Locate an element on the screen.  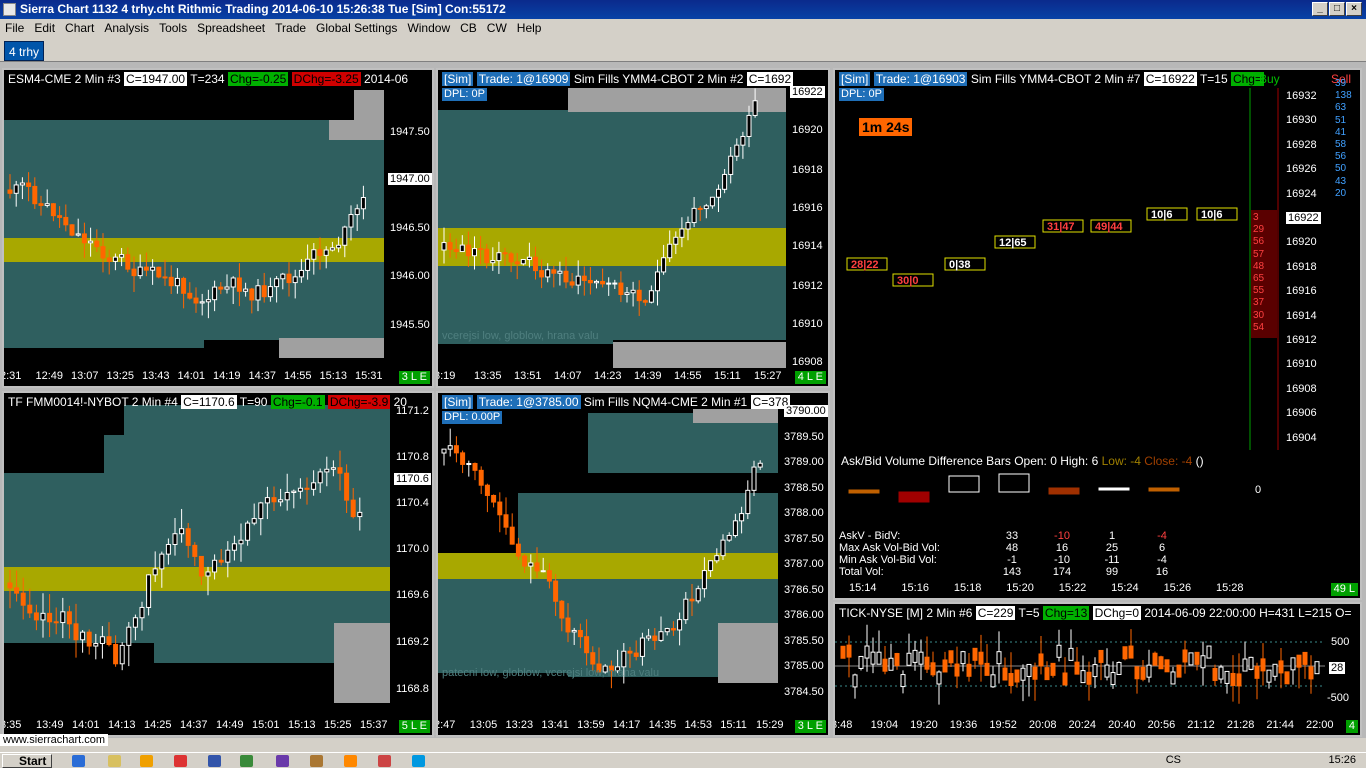
tf-price-current: 1170.6 is located at coordinates (412, 479).